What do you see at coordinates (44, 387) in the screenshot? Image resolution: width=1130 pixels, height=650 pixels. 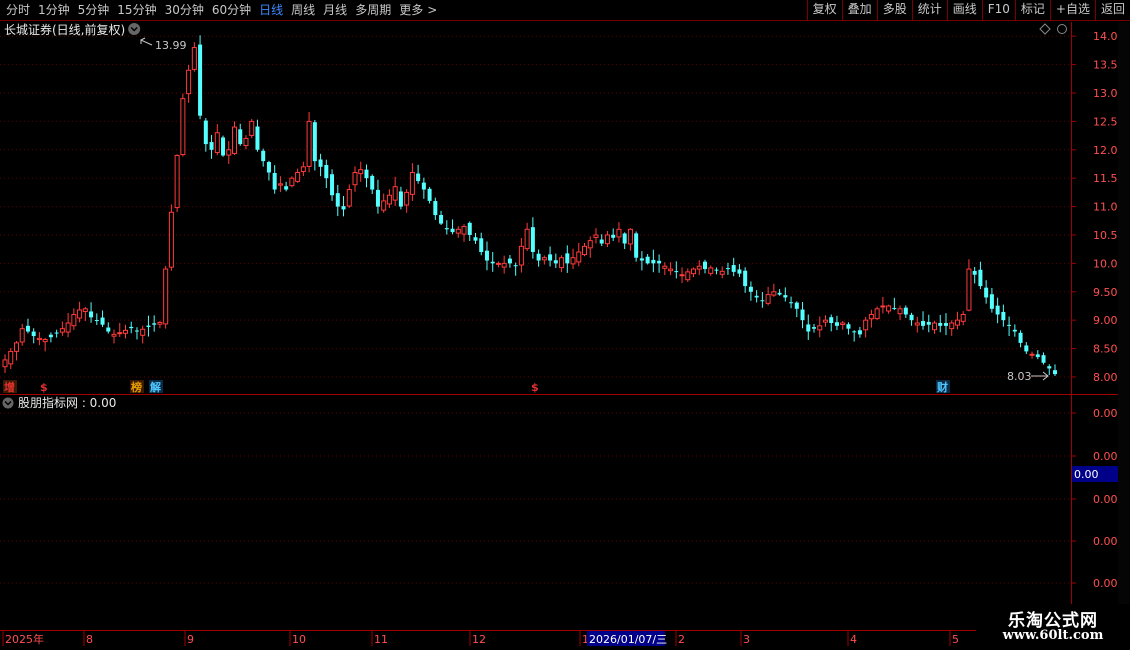 I see `event-marker: $` at bounding box center [44, 387].